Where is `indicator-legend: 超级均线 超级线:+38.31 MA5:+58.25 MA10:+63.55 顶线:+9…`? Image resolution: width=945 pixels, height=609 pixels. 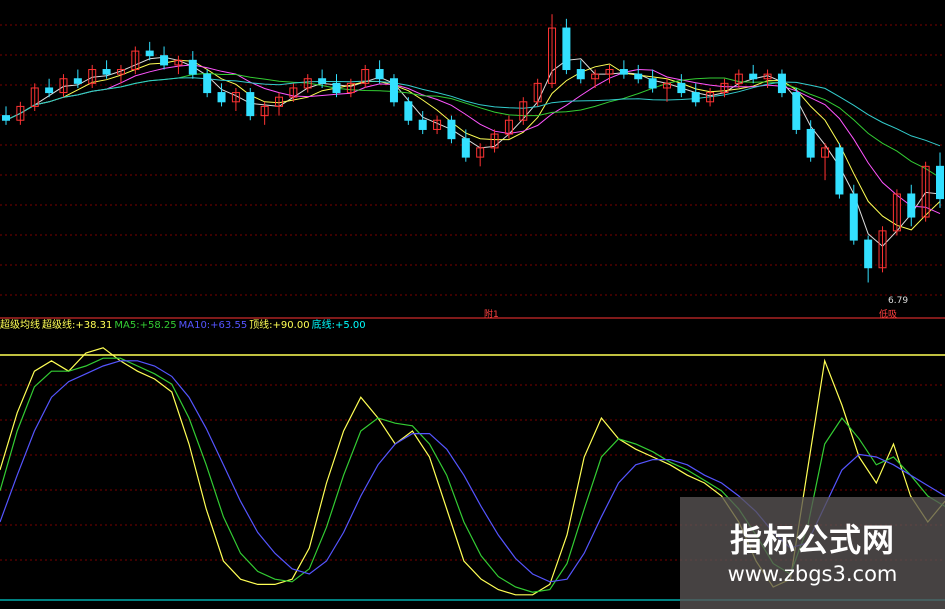 indicator-legend: 超级均线 超级线:+38.31 MA5:+58.25 MA10:+63.55 顶线:+9… is located at coordinates (184, 326).